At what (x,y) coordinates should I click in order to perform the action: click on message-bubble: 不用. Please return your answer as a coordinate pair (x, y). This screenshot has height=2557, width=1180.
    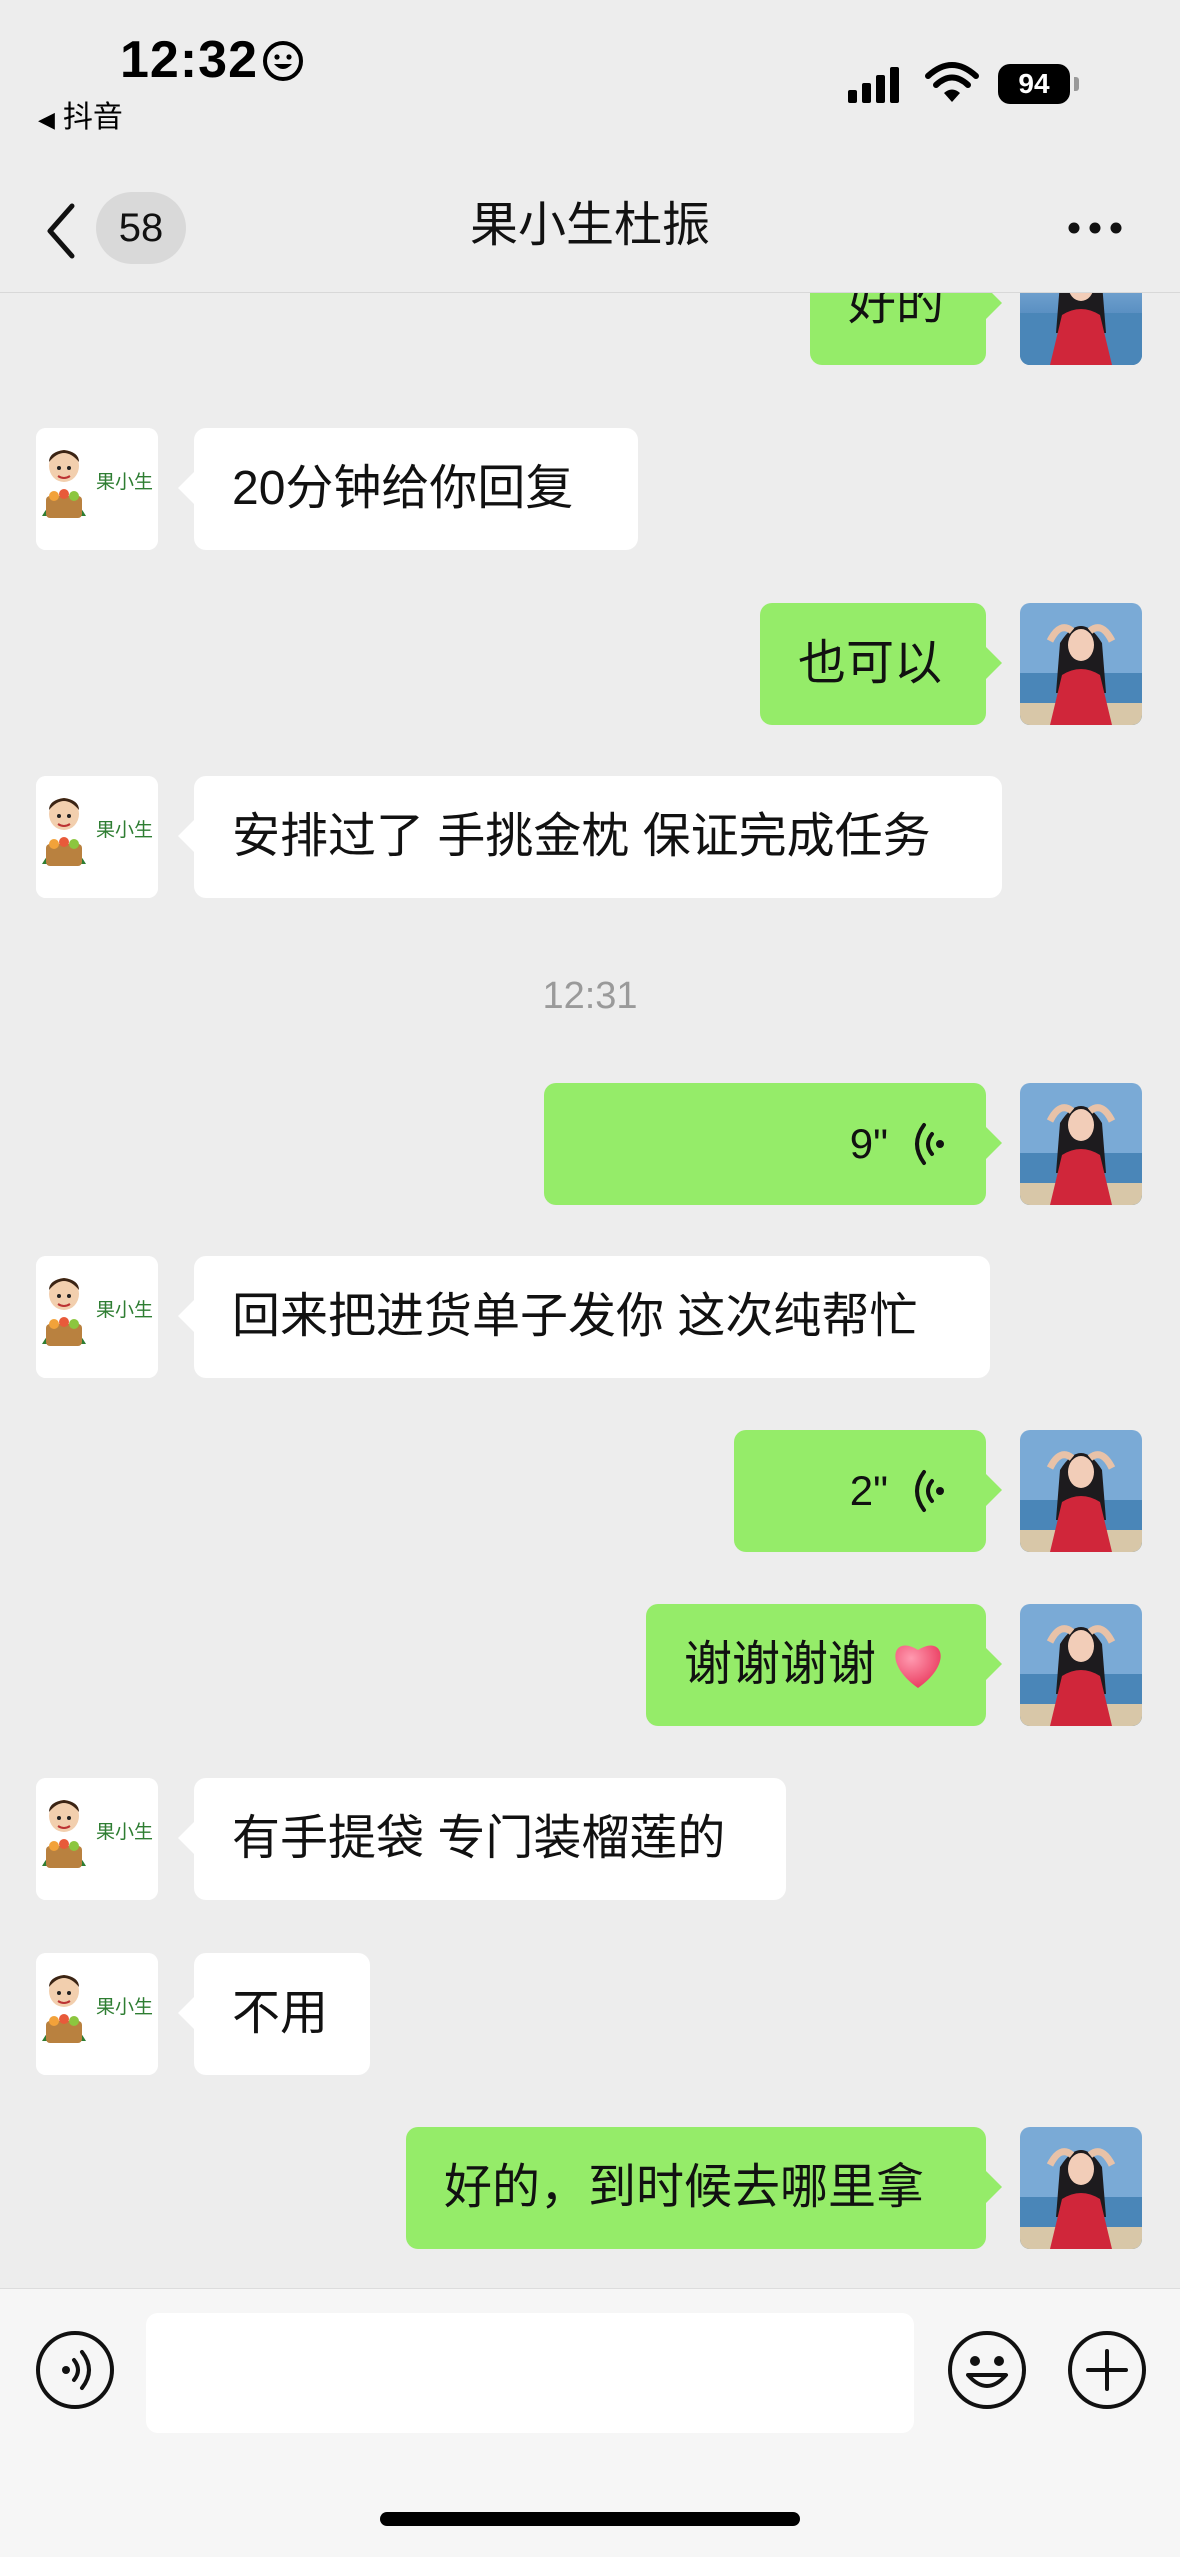
    Looking at the image, I should click on (274, 2014).